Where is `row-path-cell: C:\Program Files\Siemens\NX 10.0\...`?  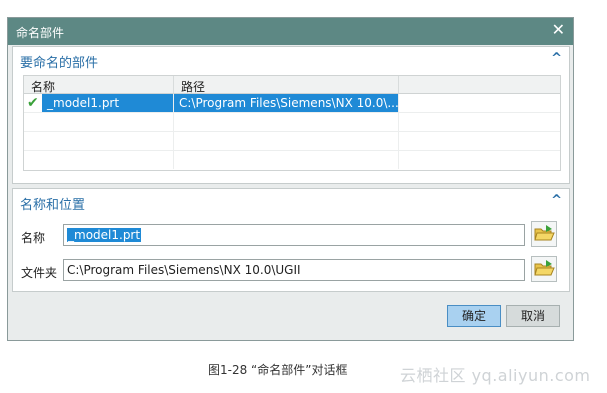 row-path-cell: C:\Program Files\Siemens\NX 10.0\... is located at coordinates (286, 103).